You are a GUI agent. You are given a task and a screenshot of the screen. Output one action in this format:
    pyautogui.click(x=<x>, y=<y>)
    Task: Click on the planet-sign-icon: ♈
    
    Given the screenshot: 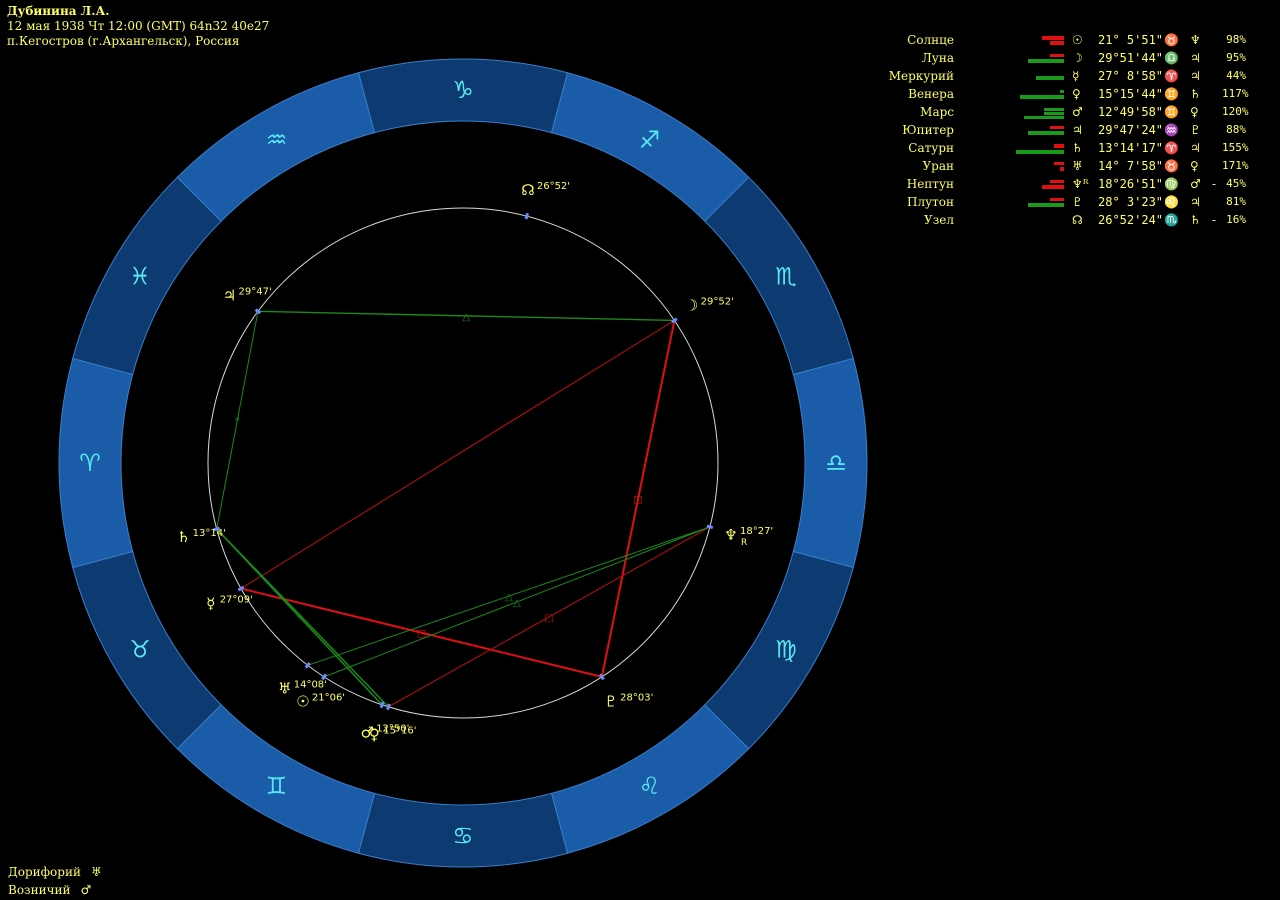 What is the action you would take?
    pyautogui.click(x=1171, y=76)
    